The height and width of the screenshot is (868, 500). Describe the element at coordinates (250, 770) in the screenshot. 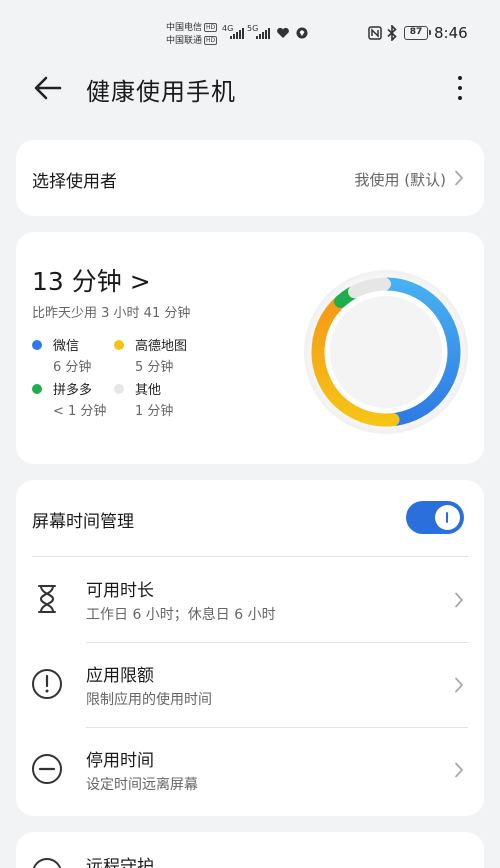

I see `row-downtime: 停用时间 设定时间远离屏幕` at that location.